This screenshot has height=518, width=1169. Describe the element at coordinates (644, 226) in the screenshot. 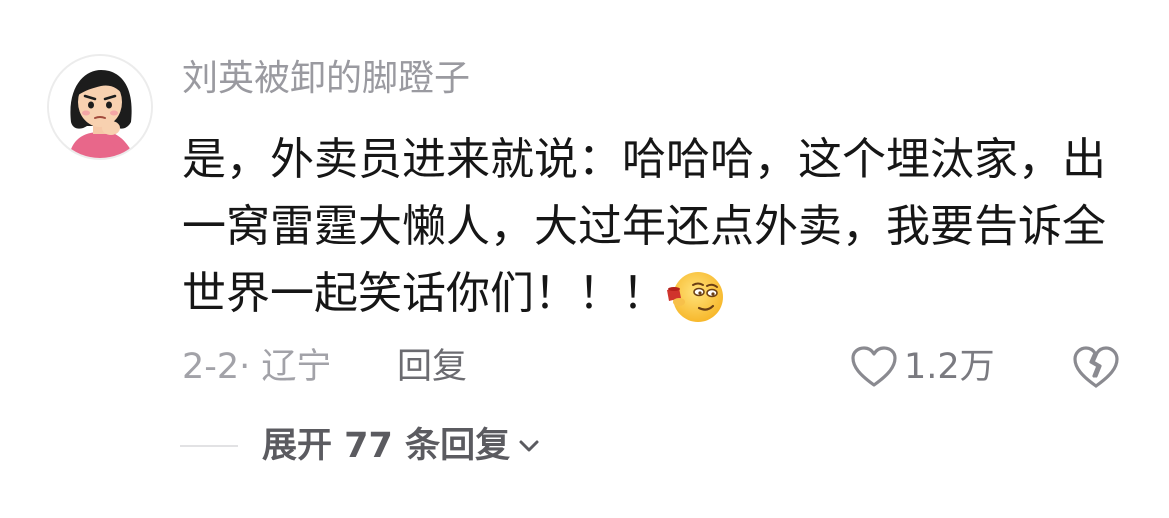

I see `comment-text-line: 一窝雷霆大懒人，大过年还点外卖，我要告诉全` at that location.